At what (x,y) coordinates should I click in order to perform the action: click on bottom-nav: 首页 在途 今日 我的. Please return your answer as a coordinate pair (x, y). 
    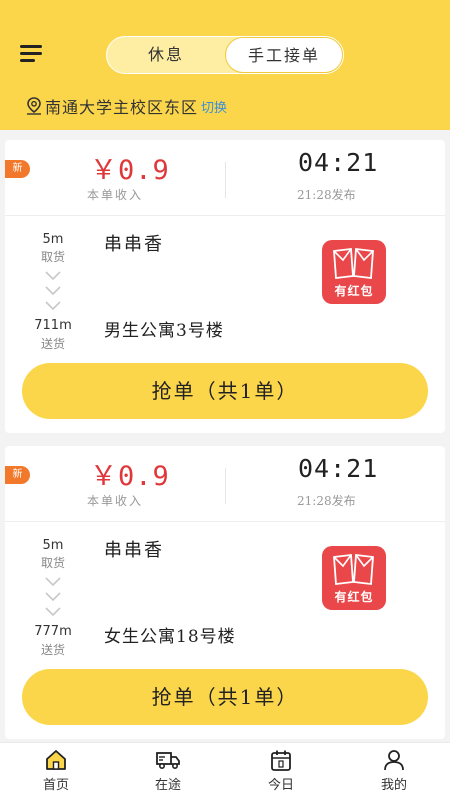
    Looking at the image, I should click on (225, 771).